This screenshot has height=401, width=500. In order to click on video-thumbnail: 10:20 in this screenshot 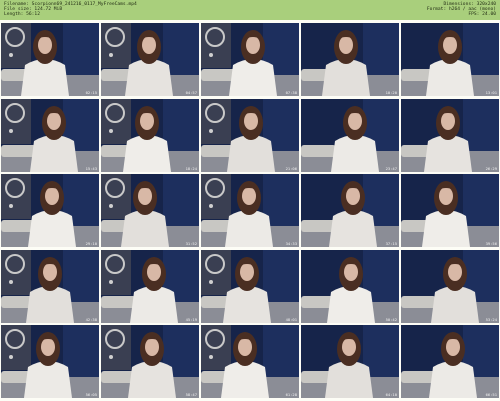, I will do `click(350, 59)`.